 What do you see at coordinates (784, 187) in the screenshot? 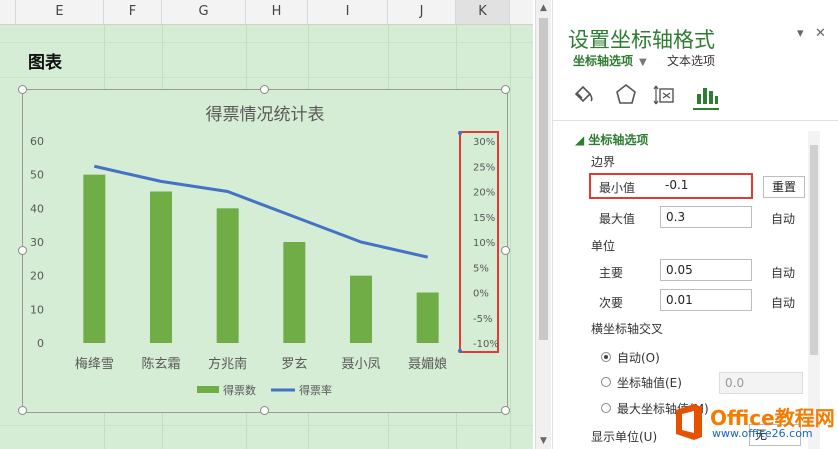
I see `reset-button: 重置` at bounding box center [784, 187].